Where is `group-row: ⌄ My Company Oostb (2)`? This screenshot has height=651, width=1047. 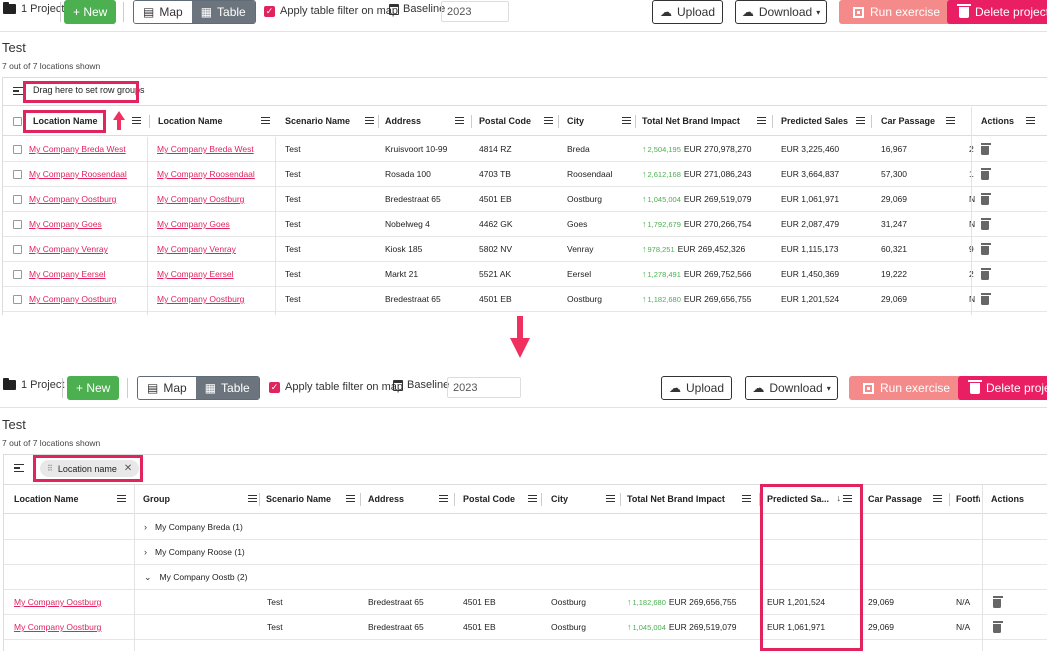
group-row: ⌄ My Company Oostb (2) is located at coordinates (525, 577).